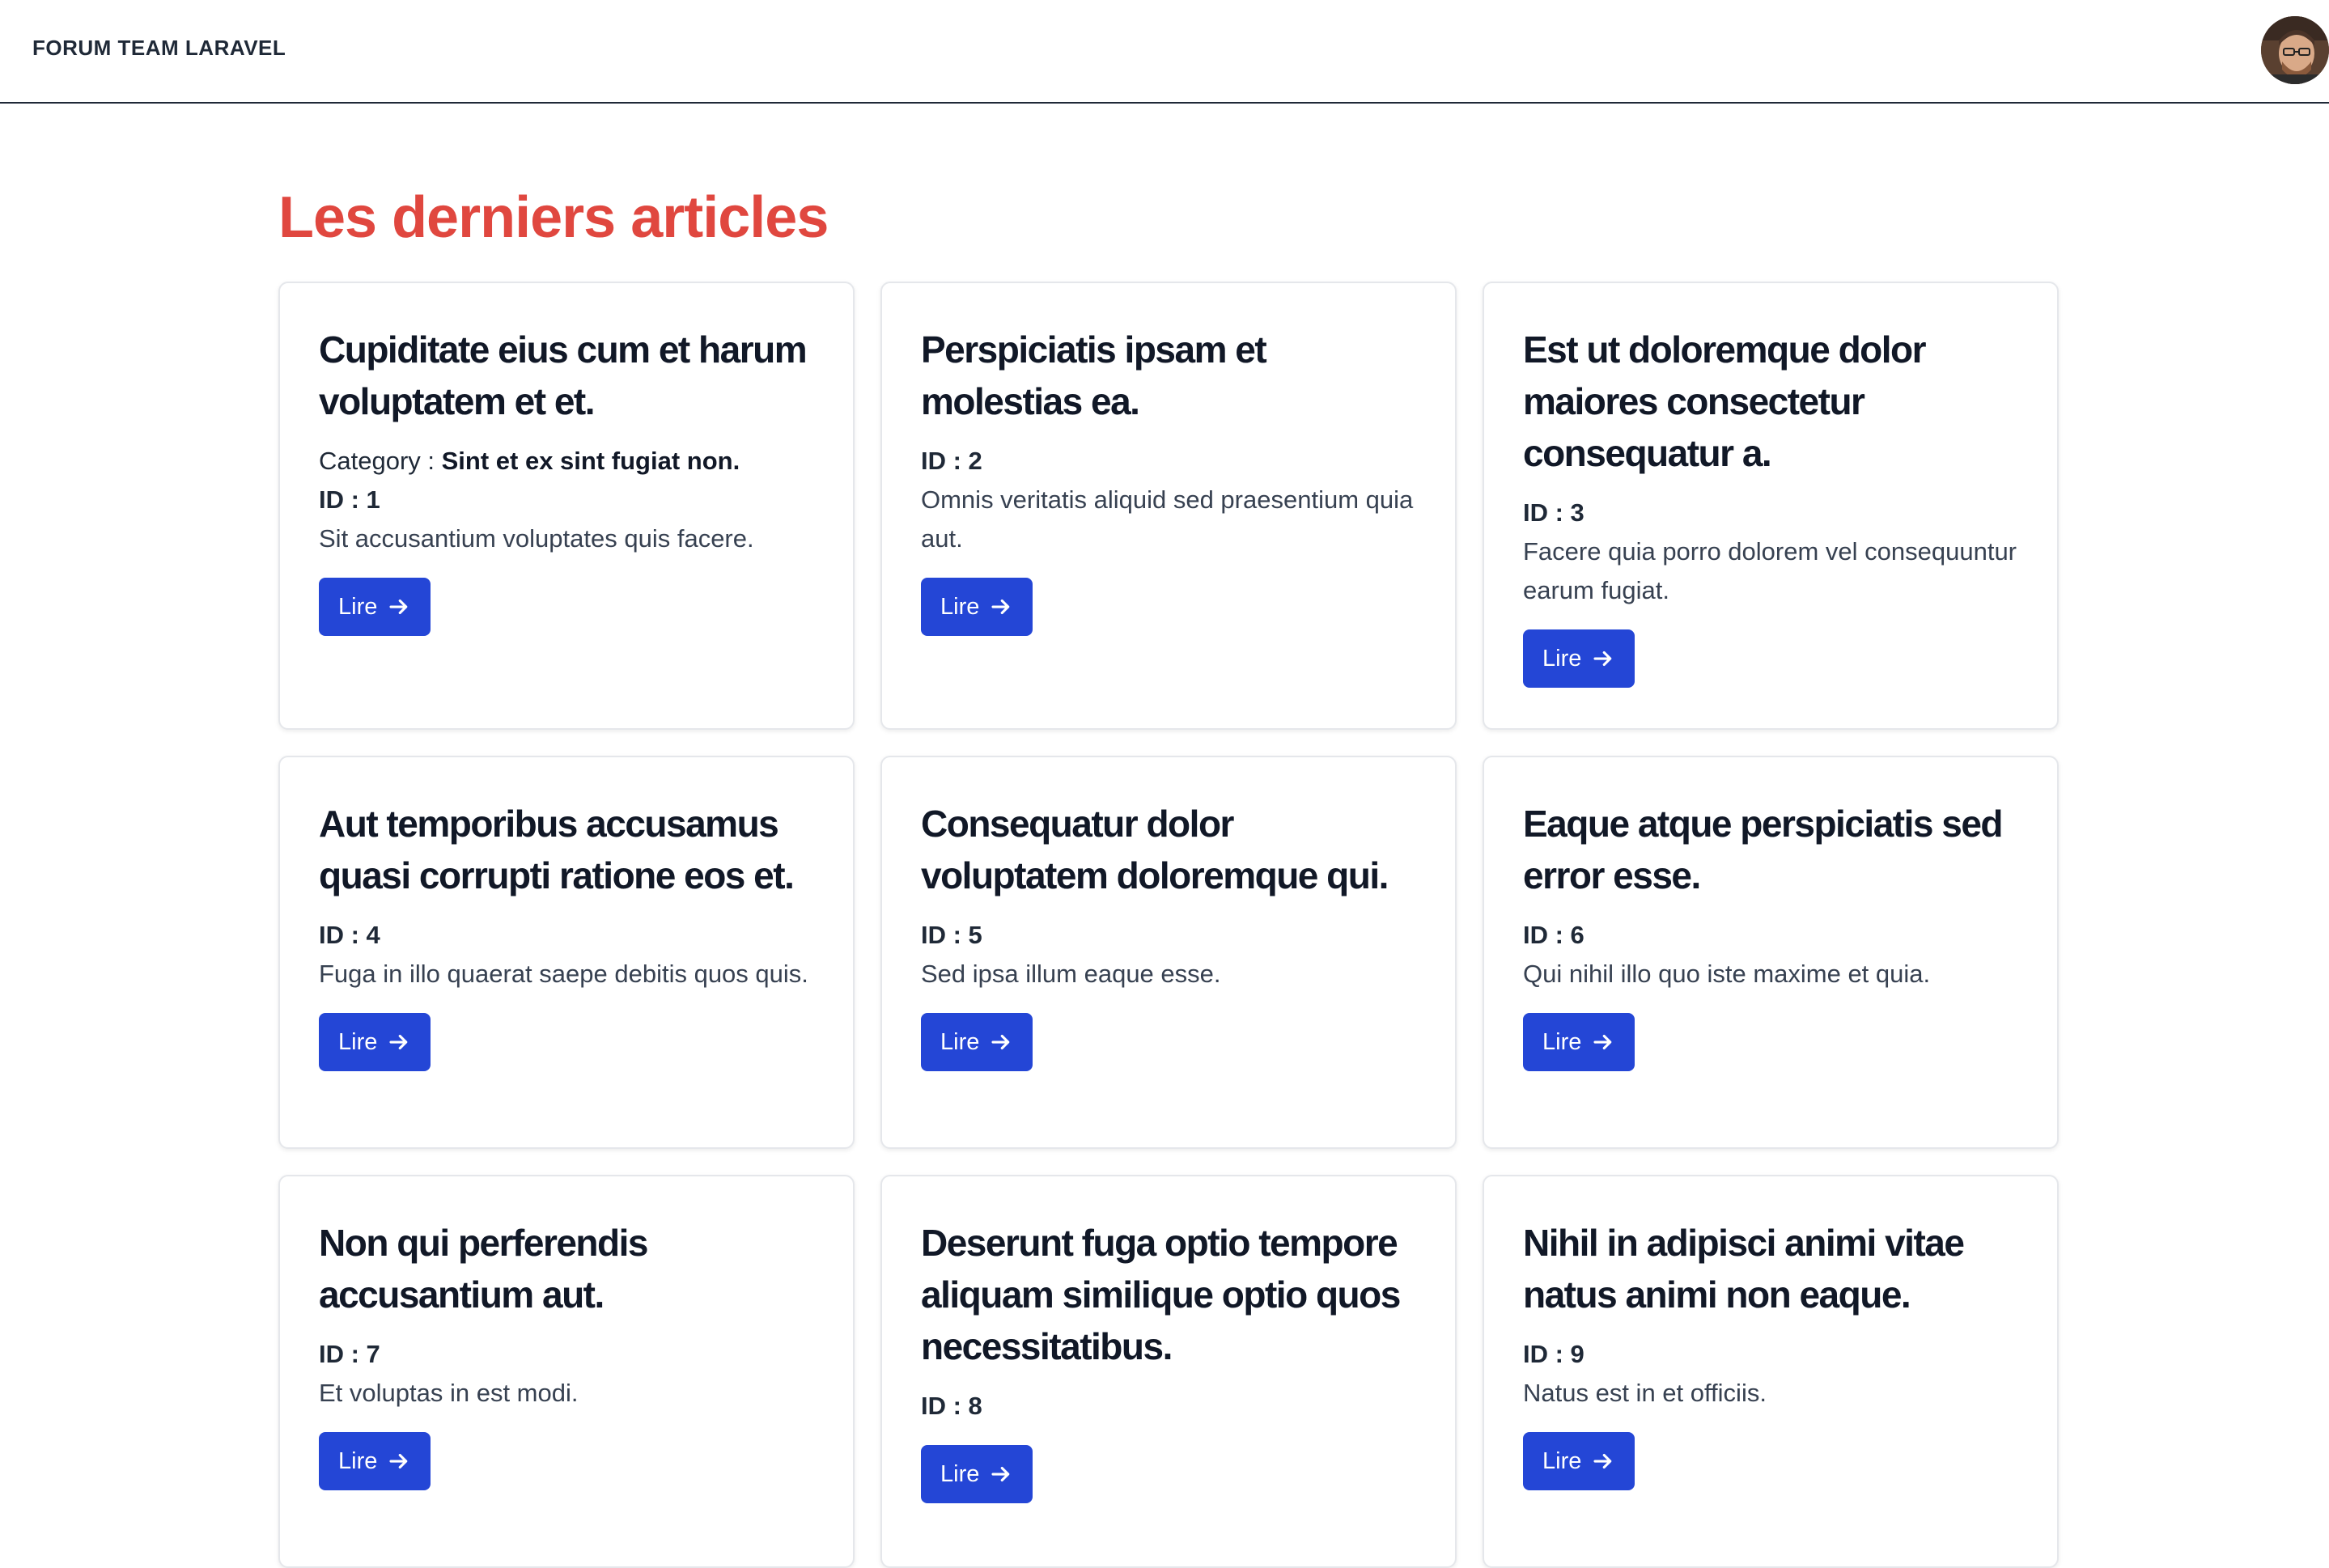 The height and width of the screenshot is (1568, 2329). Describe the element at coordinates (1094, 375) in the screenshot. I see `article-title: Perspiciatis ipsam et molestias ea.` at that location.